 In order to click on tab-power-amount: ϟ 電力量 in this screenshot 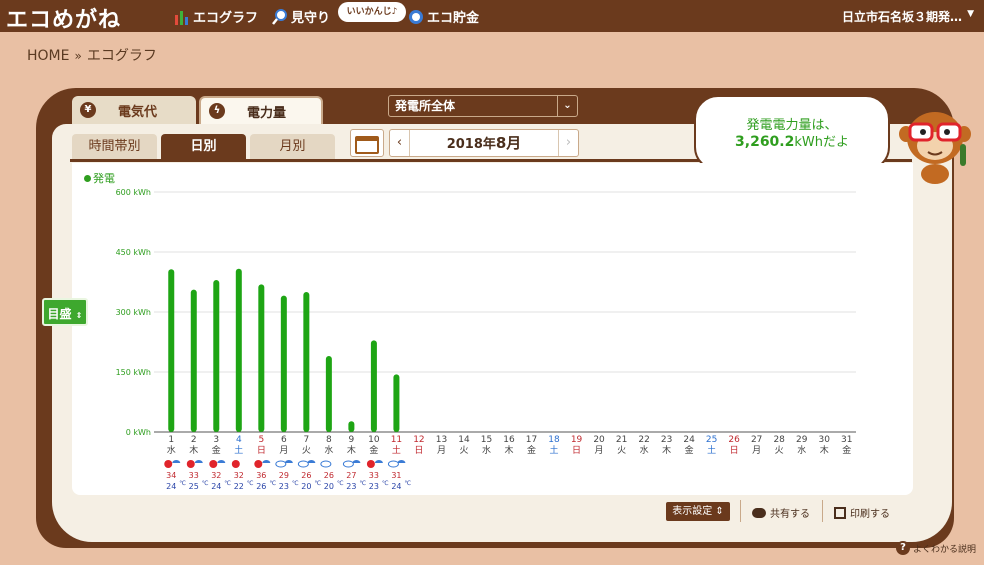, I will do `click(261, 110)`.